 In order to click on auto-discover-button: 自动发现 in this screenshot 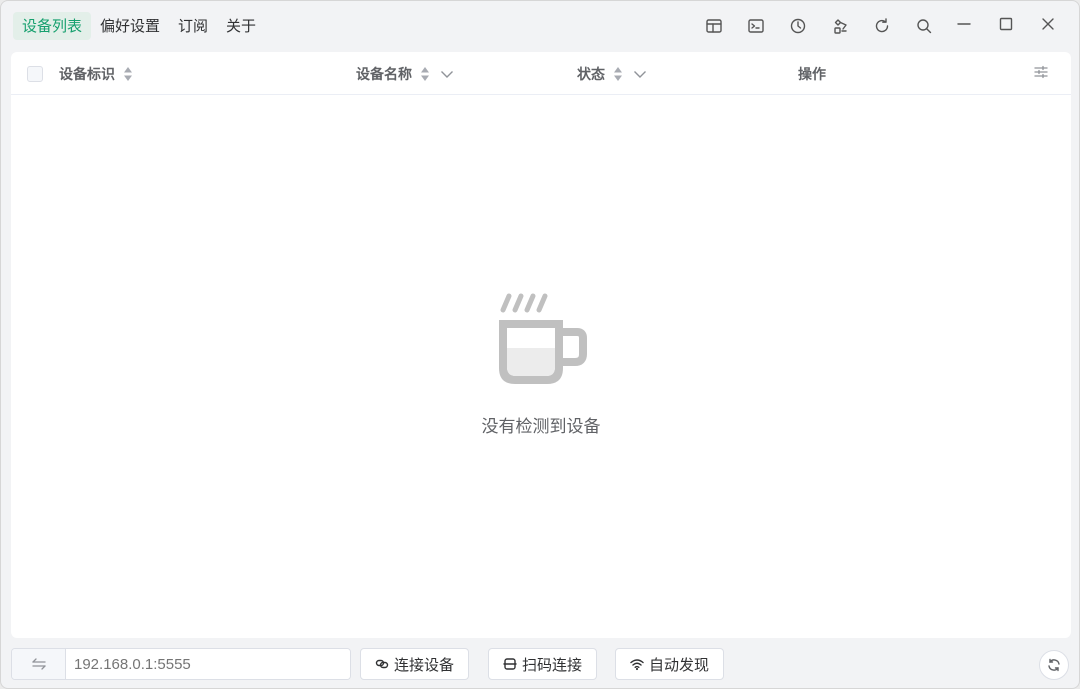, I will do `click(670, 664)`.